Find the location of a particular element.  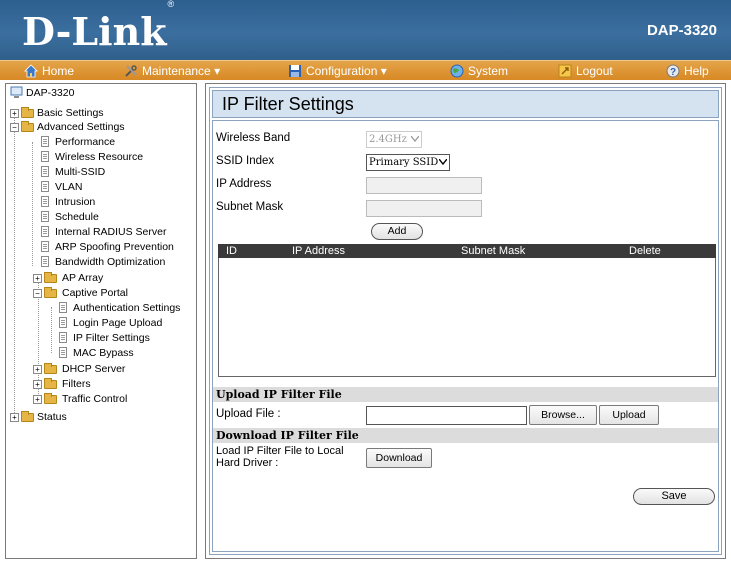

upload-section-header: Upload IP Filter File is located at coordinates (465, 394).